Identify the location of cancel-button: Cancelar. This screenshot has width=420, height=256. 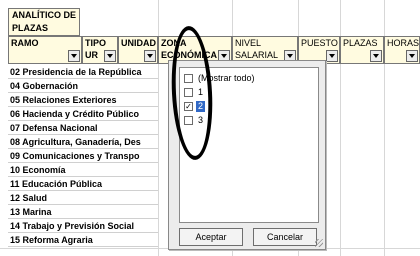
(285, 237).